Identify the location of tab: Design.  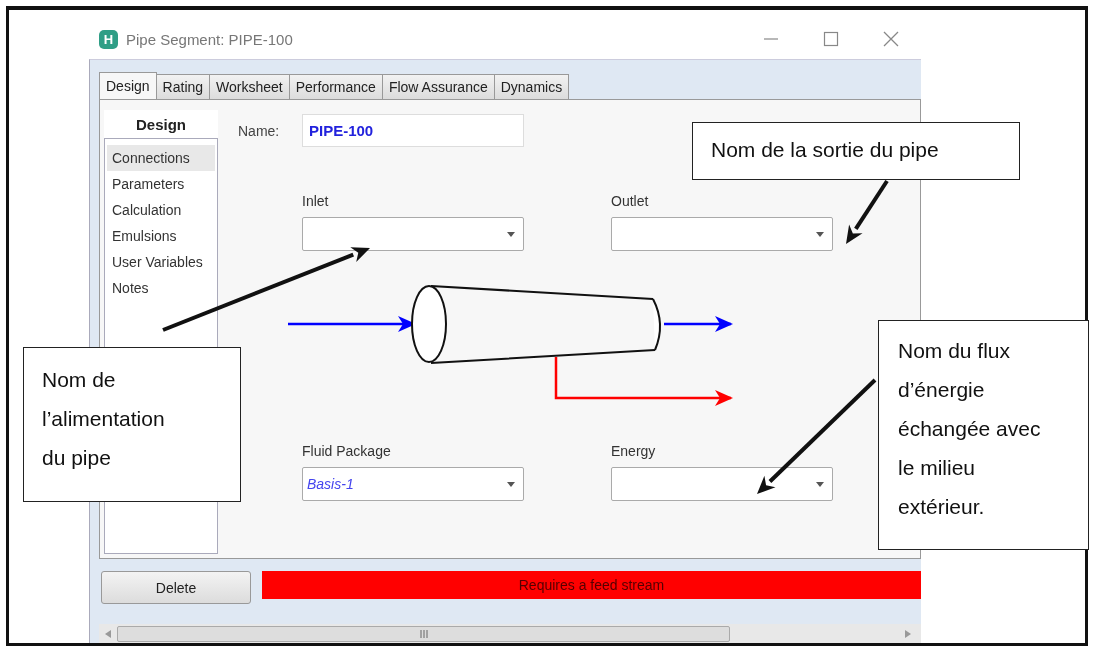
(128, 85).